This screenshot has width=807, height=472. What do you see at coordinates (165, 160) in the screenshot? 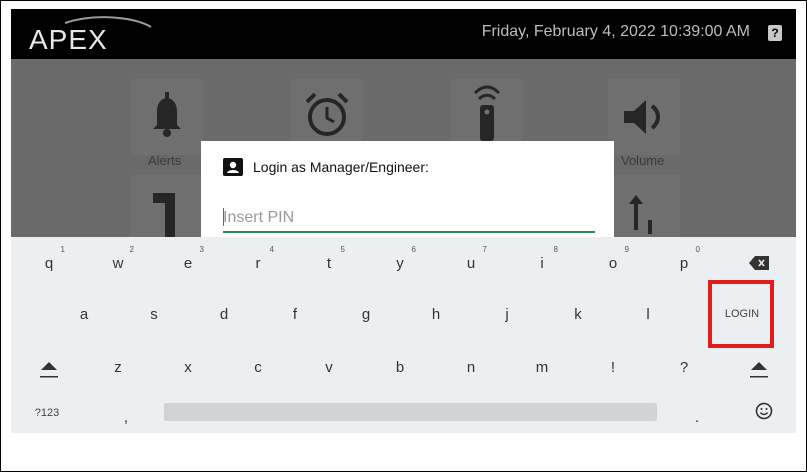
I see `tile-label-alerts: Alerts` at bounding box center [165, 160].